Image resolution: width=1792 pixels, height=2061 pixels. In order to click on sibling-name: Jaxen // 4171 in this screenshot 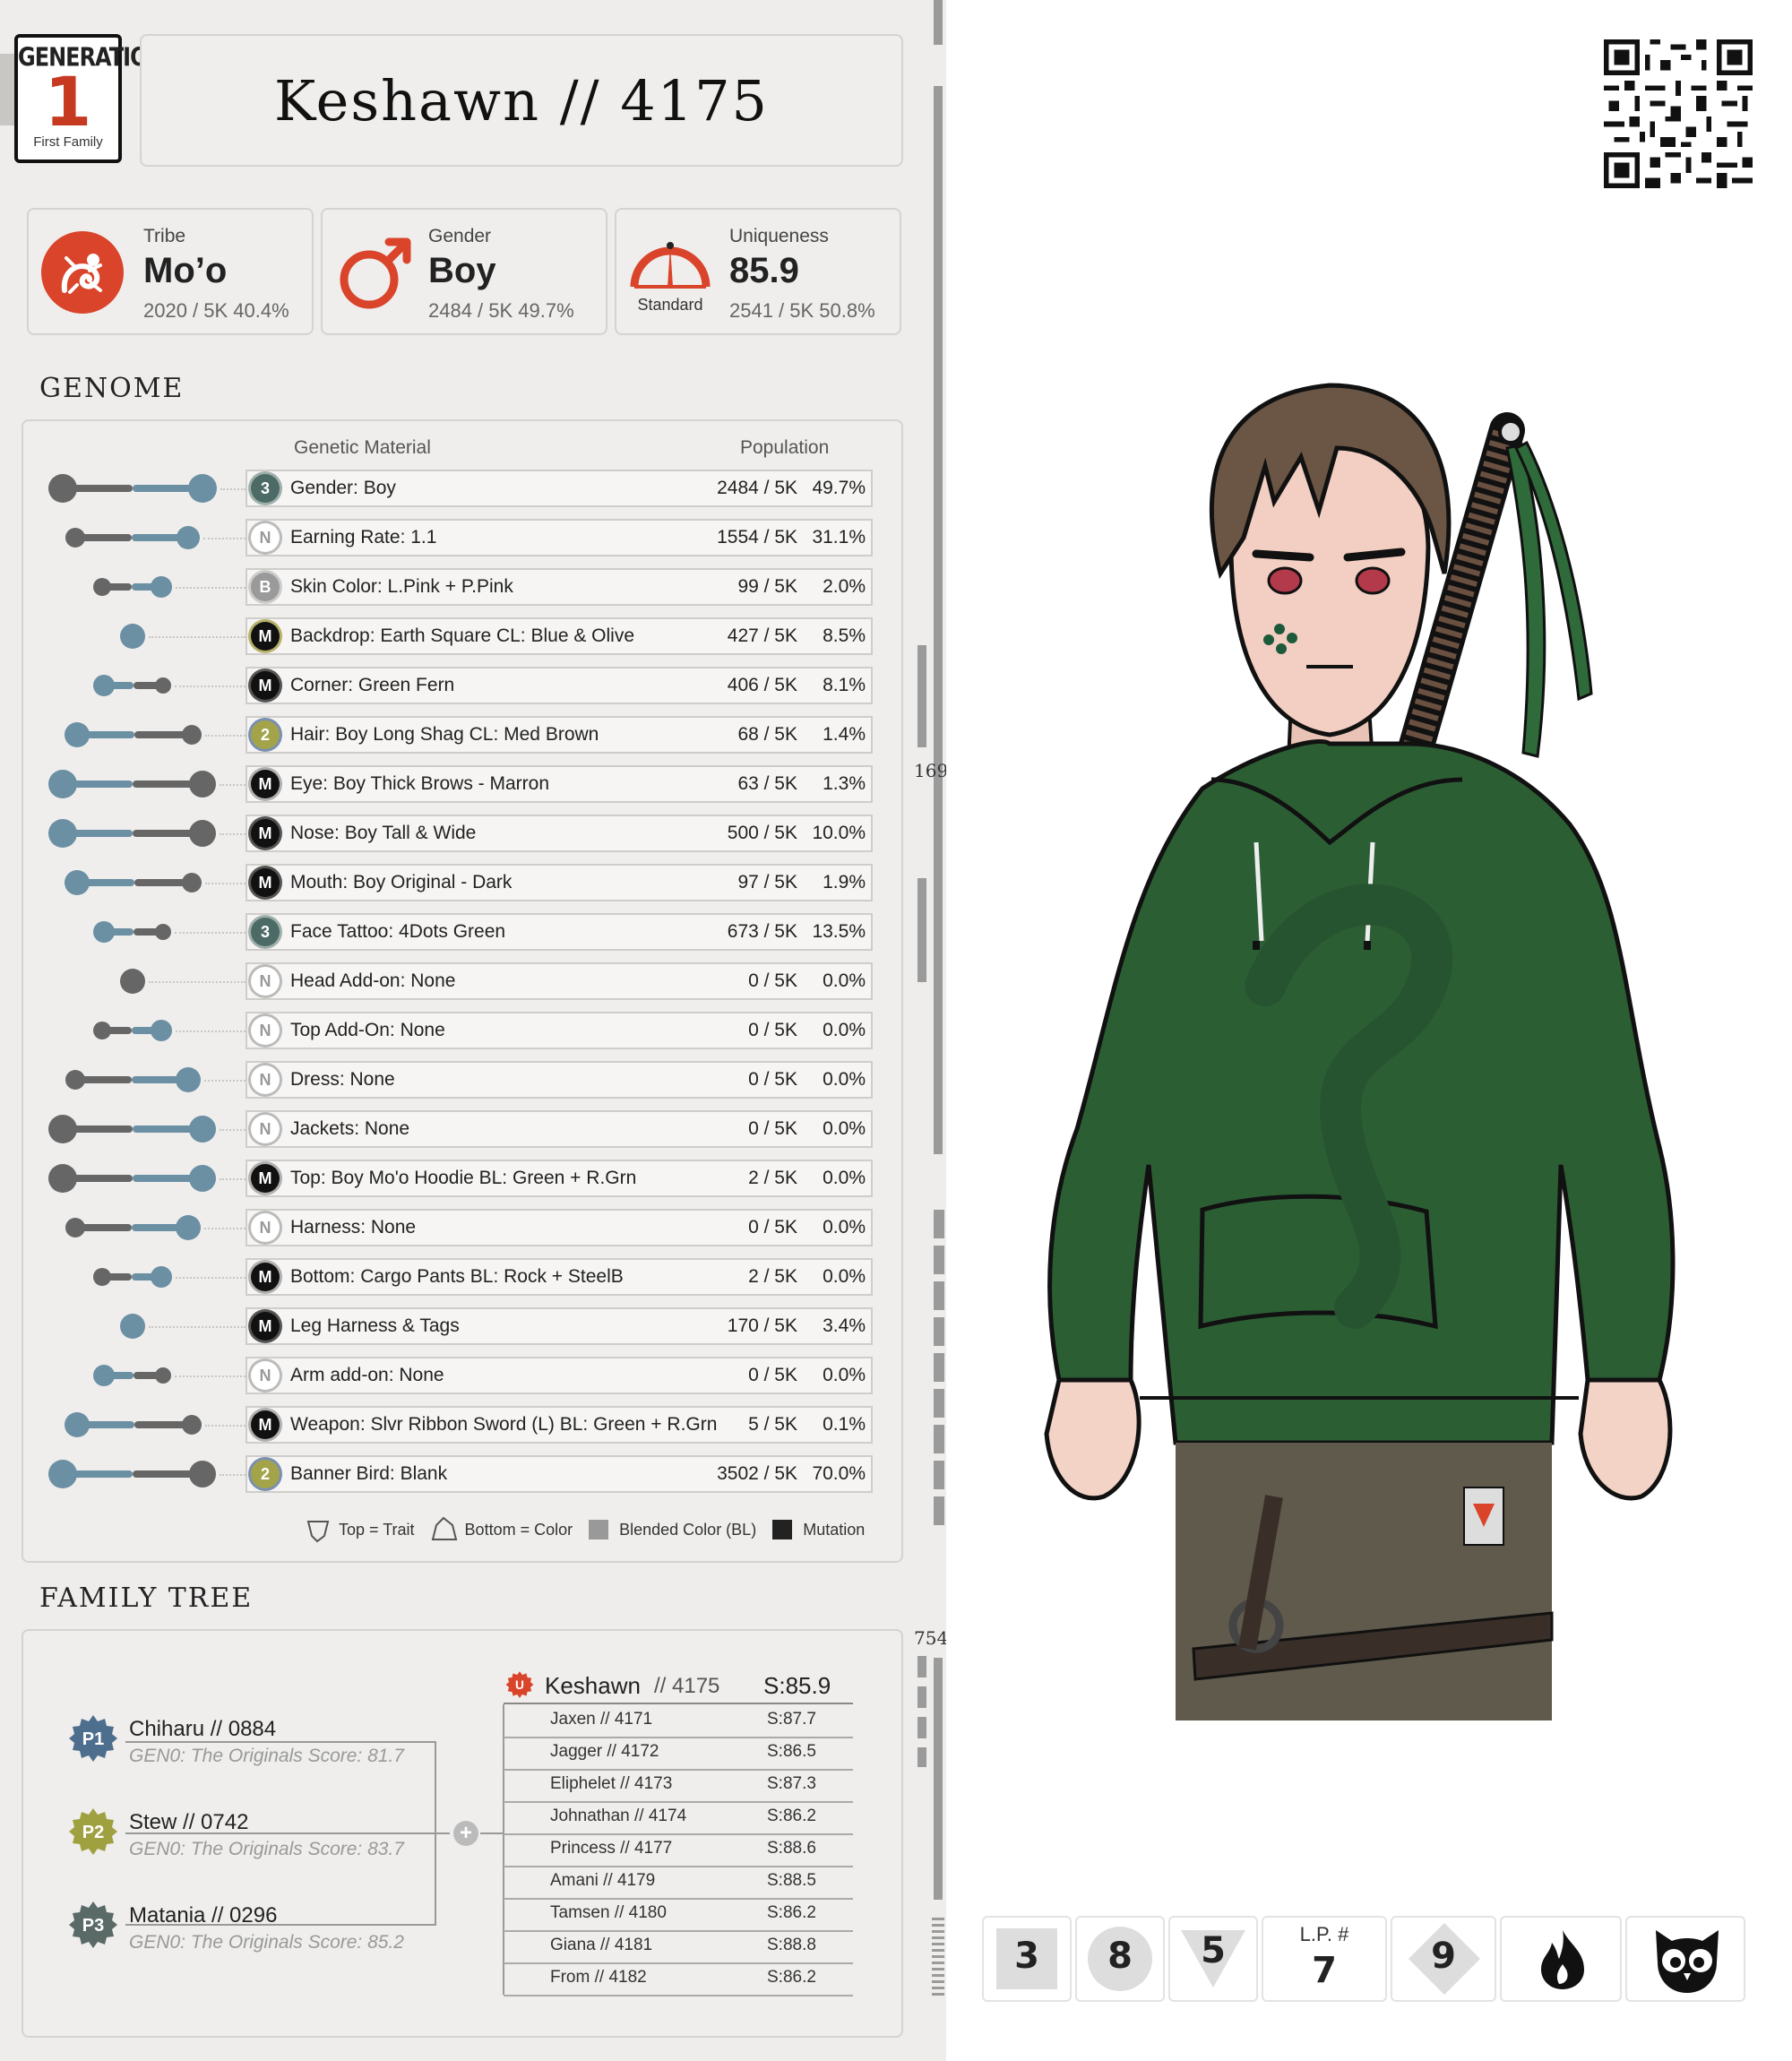, I will do `click(601, 1719)`.